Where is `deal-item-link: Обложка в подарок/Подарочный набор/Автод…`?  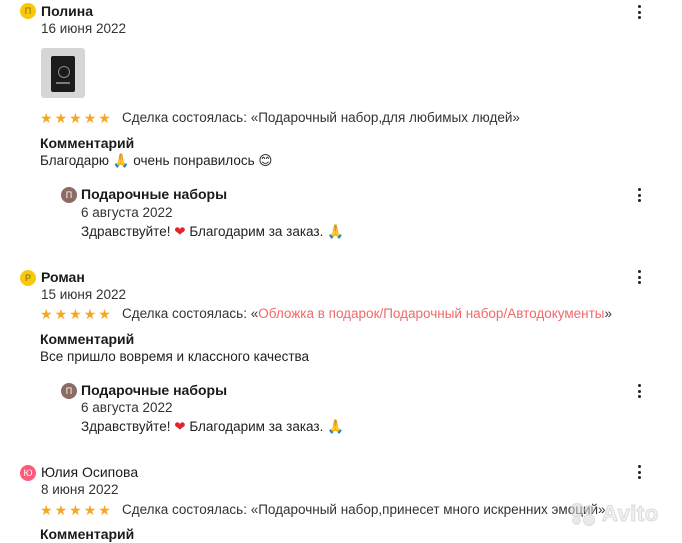 deal-item-link: Обложка в подарок/Подарочный набор/Автод… is located at coordinates (431, 313).